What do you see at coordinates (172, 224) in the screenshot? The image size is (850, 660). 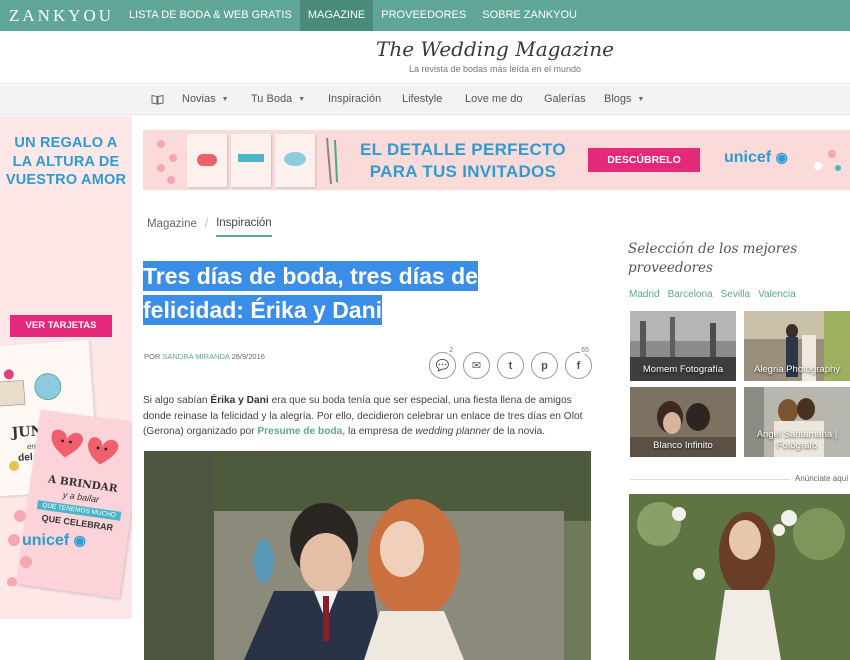 I see `breadcrumb-magazine: Magazine` at bounding box center [172, 224].